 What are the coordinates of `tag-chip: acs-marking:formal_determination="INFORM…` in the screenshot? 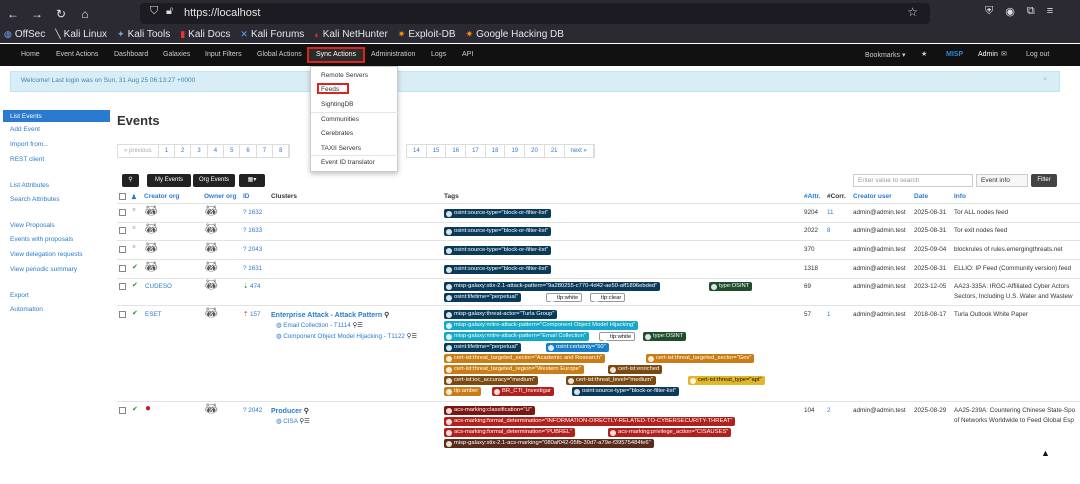 It's located at (590, 421).